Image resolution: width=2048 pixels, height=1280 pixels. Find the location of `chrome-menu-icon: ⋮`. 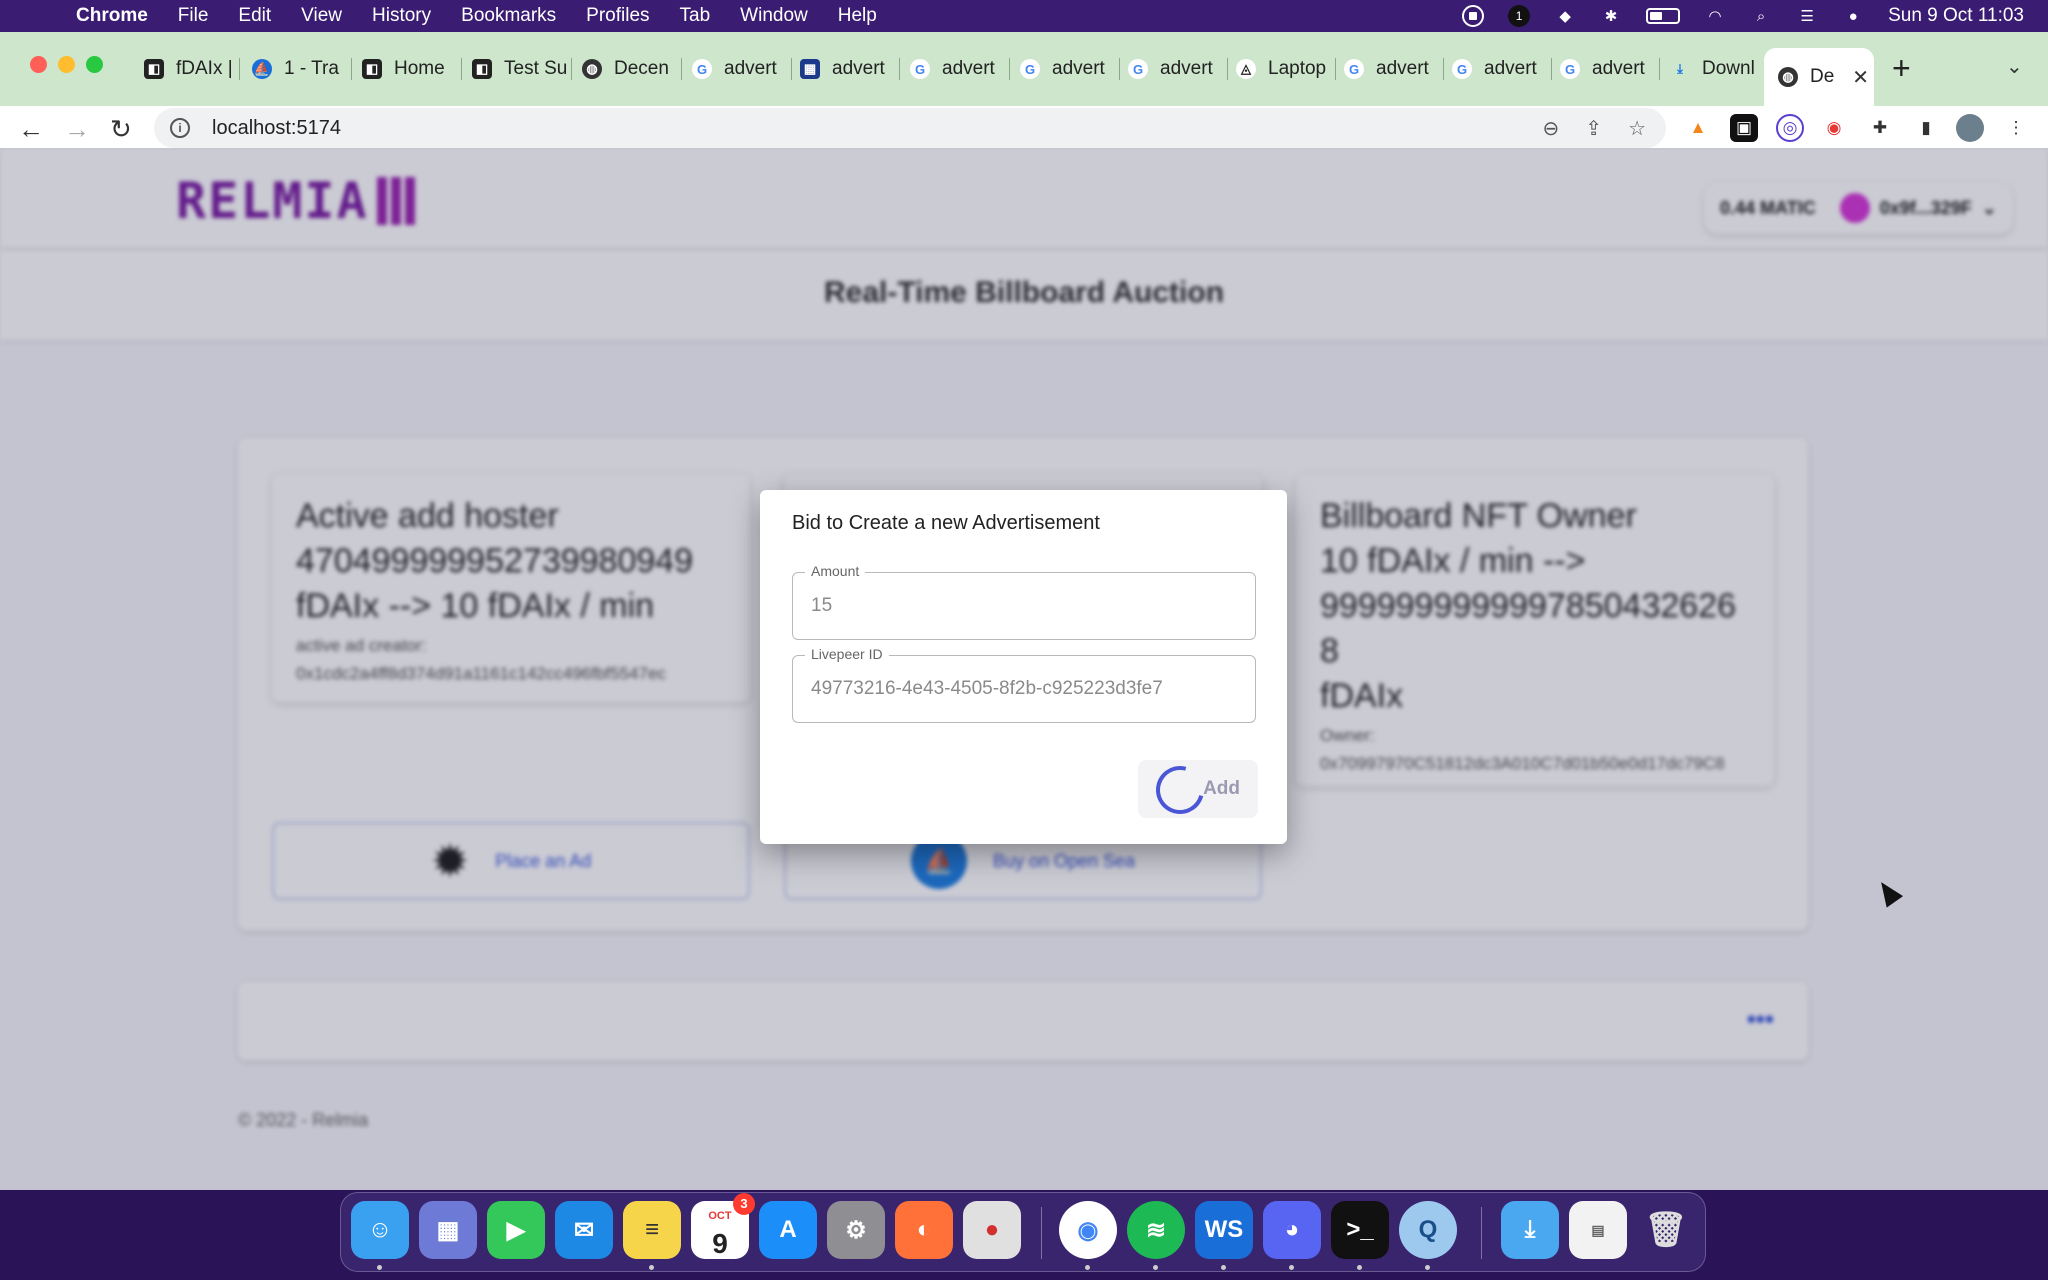

chrome-menu-icon: ⋮ is located at coordinates (2016, 128).